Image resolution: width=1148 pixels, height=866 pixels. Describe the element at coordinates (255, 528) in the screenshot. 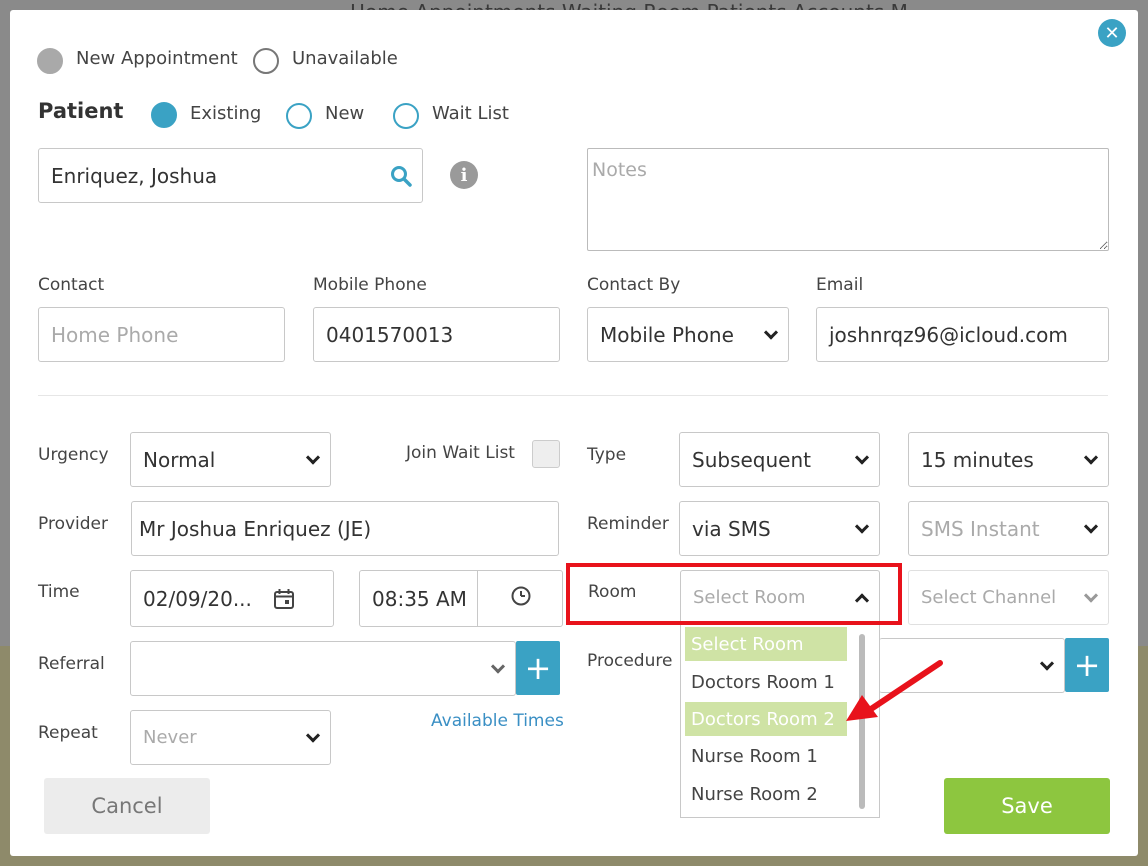

I see `provider-value: Mr Joshua Enriquez (JE)` at that location.